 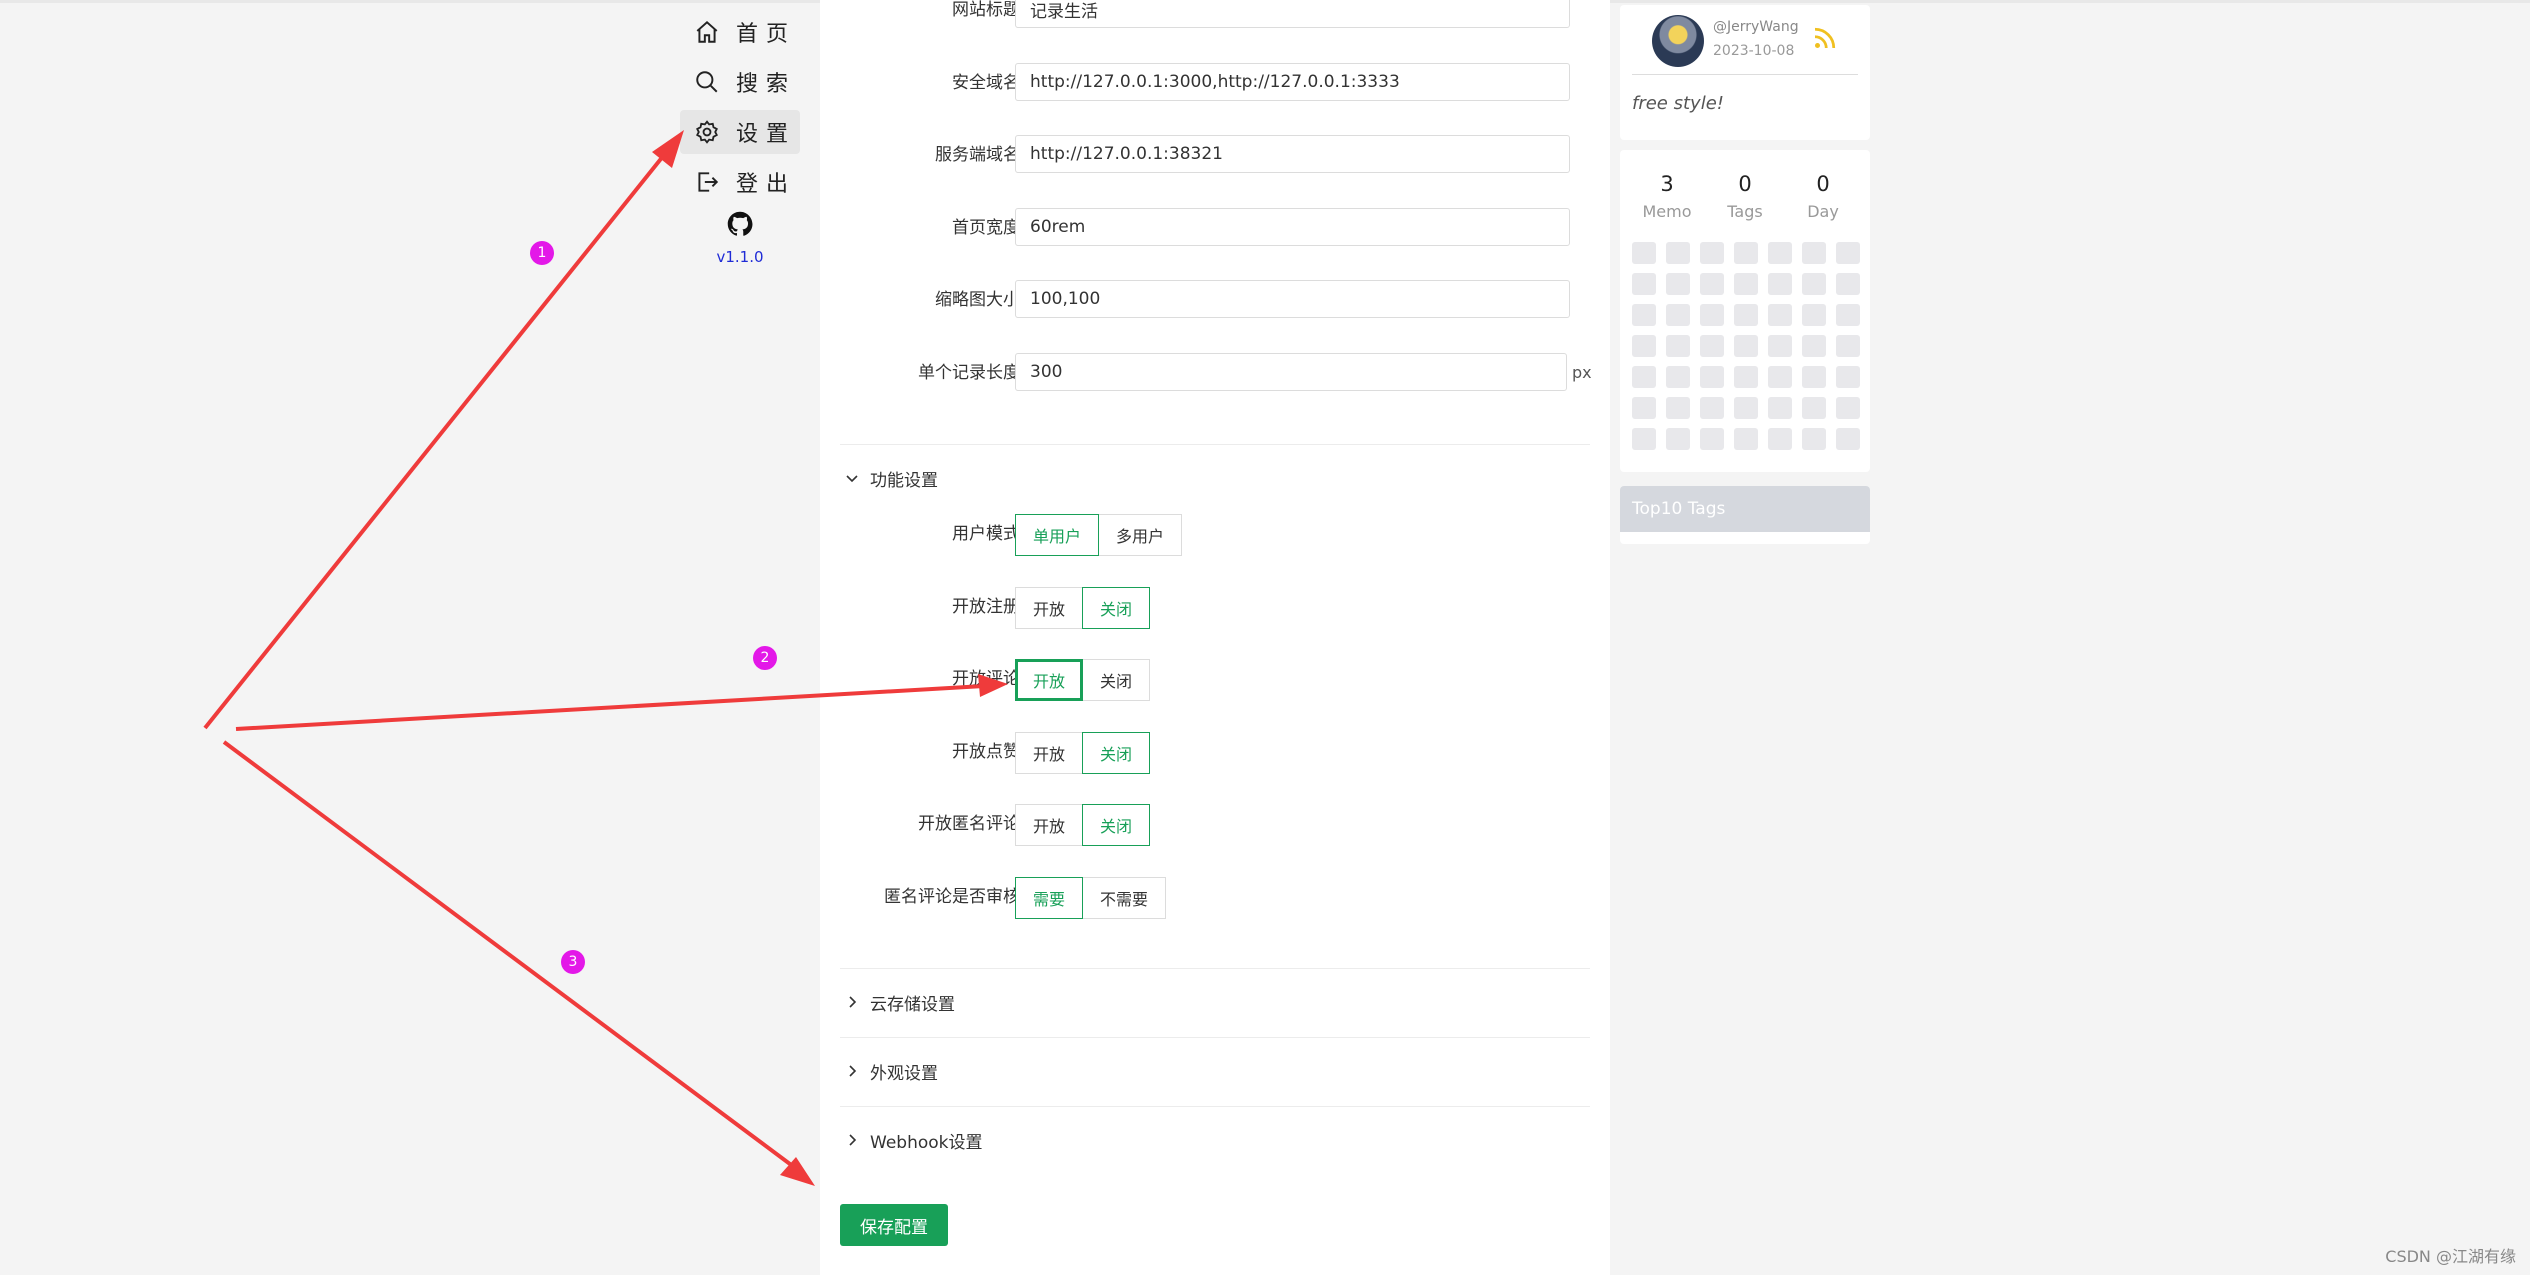 What do you see at coordinates (707, 82) in the screenshot?
I see `search-icon` at bounding box center [707, 82].